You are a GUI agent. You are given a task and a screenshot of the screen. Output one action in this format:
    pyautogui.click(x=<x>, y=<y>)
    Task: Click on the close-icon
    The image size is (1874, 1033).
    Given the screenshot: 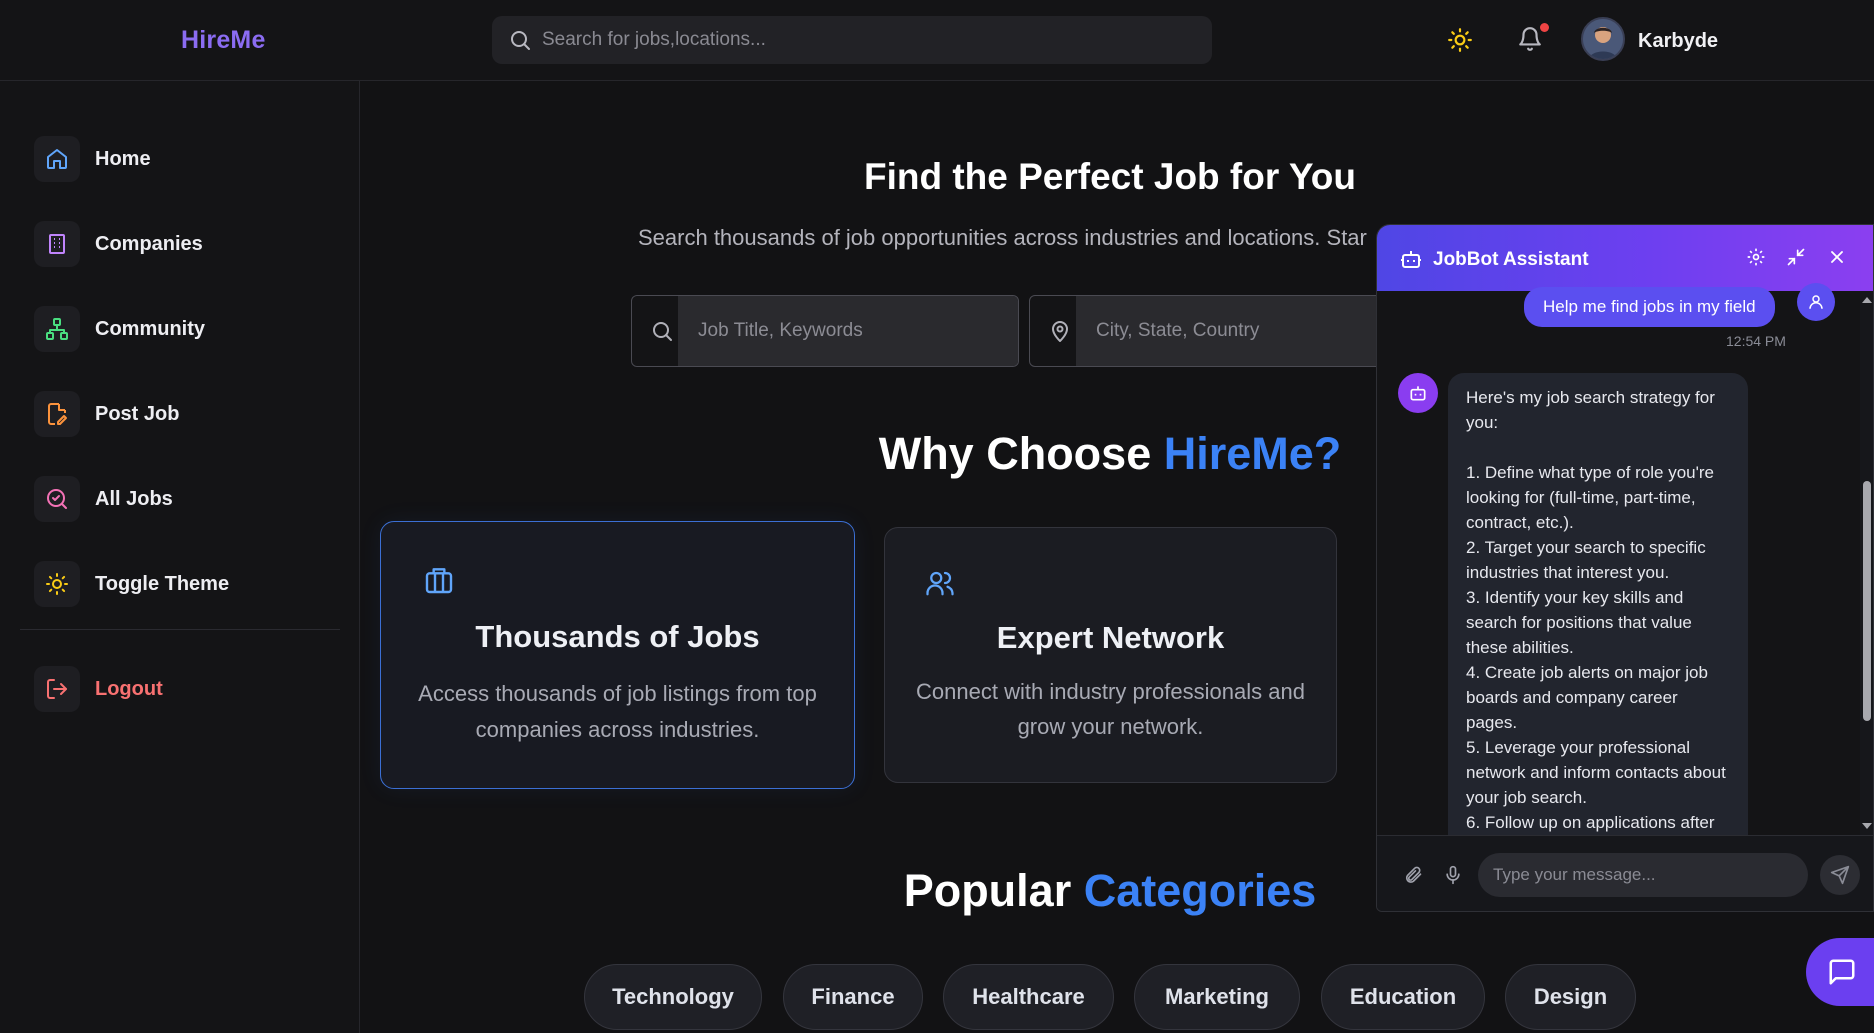 What is the action you would take?
    pyautogui.click(x=1837, y=257)
    